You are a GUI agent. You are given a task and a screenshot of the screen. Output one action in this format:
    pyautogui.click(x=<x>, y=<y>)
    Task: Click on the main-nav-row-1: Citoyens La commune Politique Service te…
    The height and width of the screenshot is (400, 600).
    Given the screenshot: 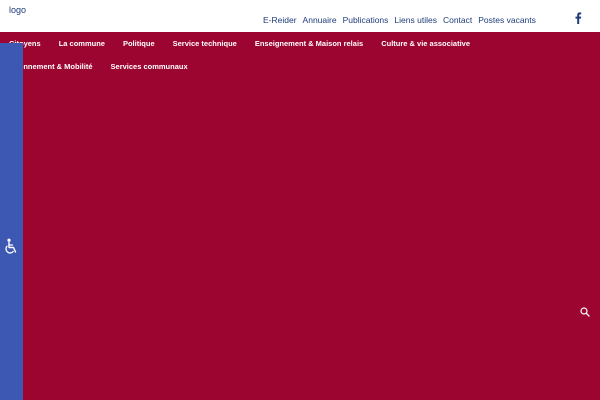 What is the action you would take?
    pyautogui.click(x=300, y=43)
    